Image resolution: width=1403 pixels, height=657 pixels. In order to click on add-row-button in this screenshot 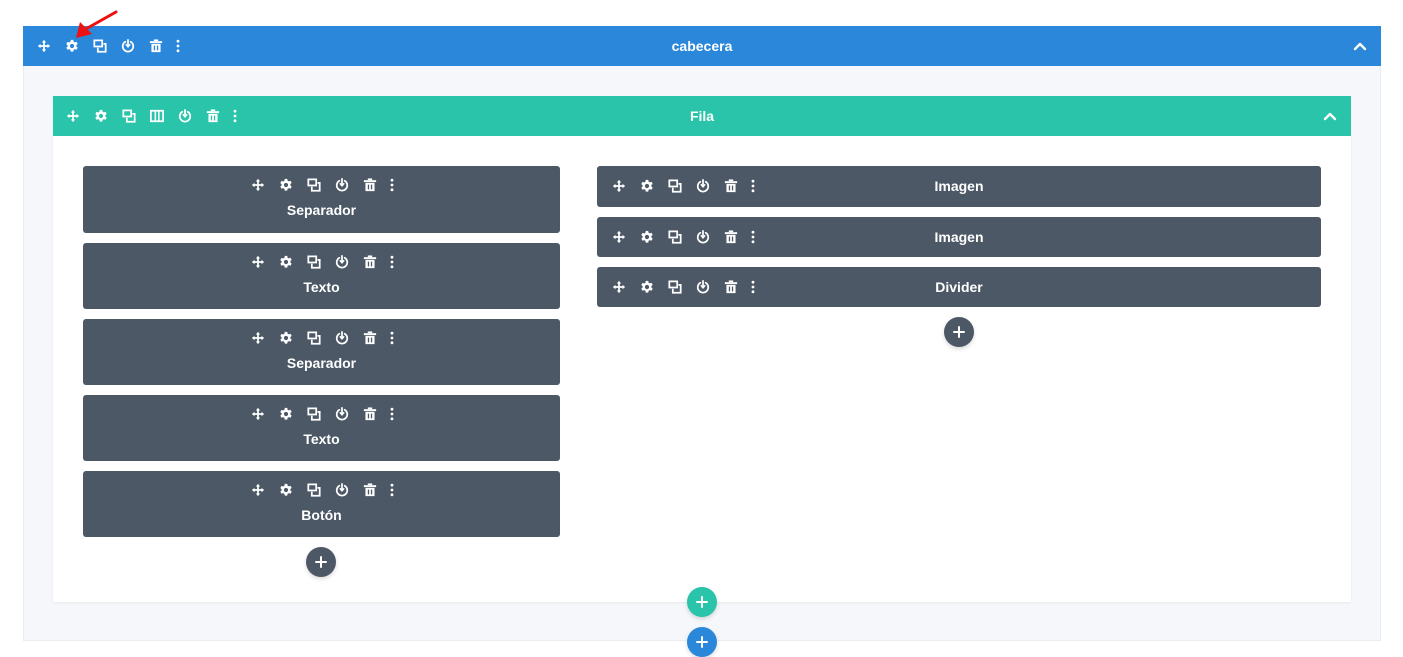, I will do `click(702, 602)`.